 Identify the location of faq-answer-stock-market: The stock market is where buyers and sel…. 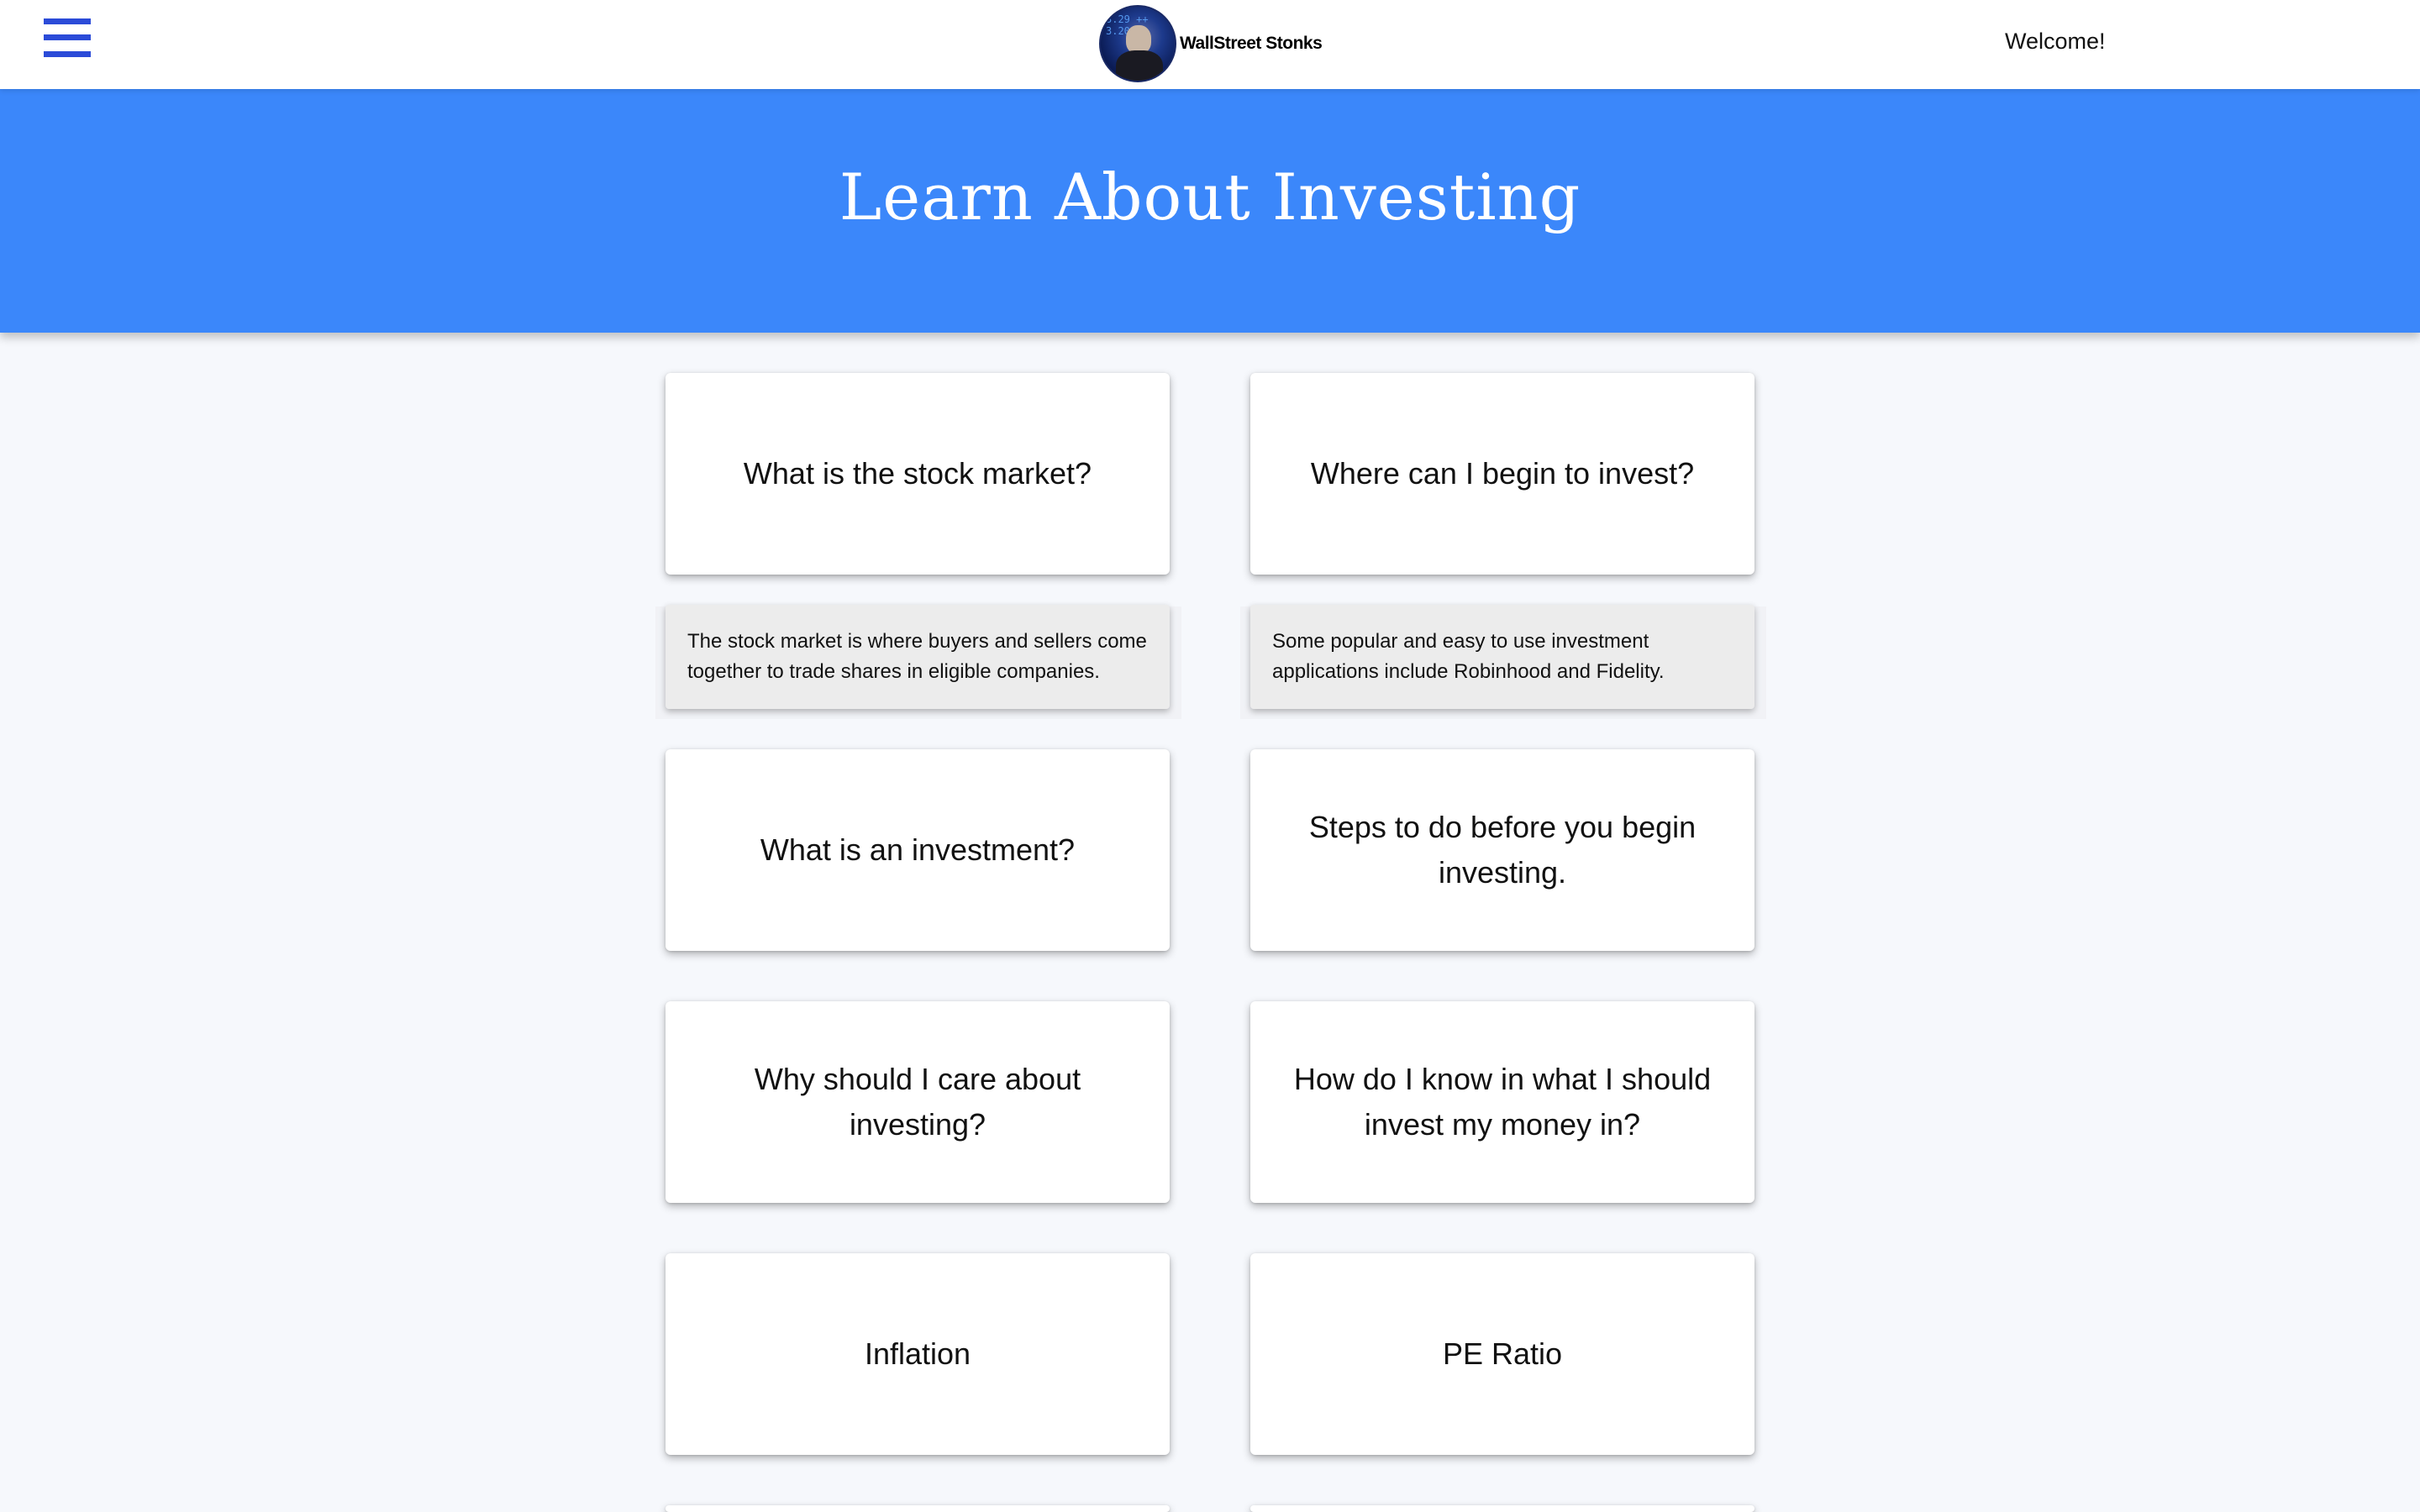
(918, 657).